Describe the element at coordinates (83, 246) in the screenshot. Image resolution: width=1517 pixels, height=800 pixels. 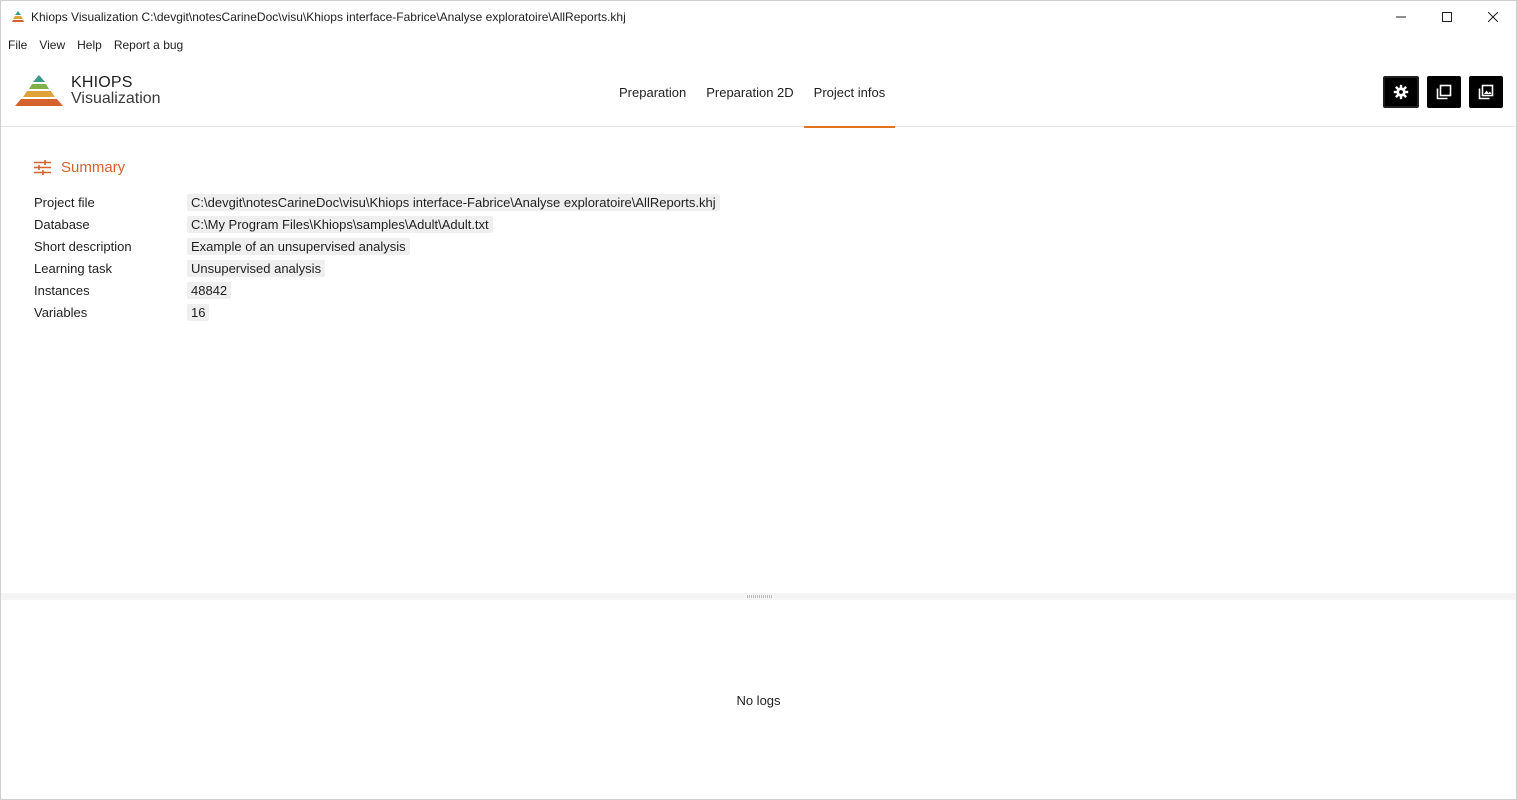
I see `row-label: Short description` at that location.